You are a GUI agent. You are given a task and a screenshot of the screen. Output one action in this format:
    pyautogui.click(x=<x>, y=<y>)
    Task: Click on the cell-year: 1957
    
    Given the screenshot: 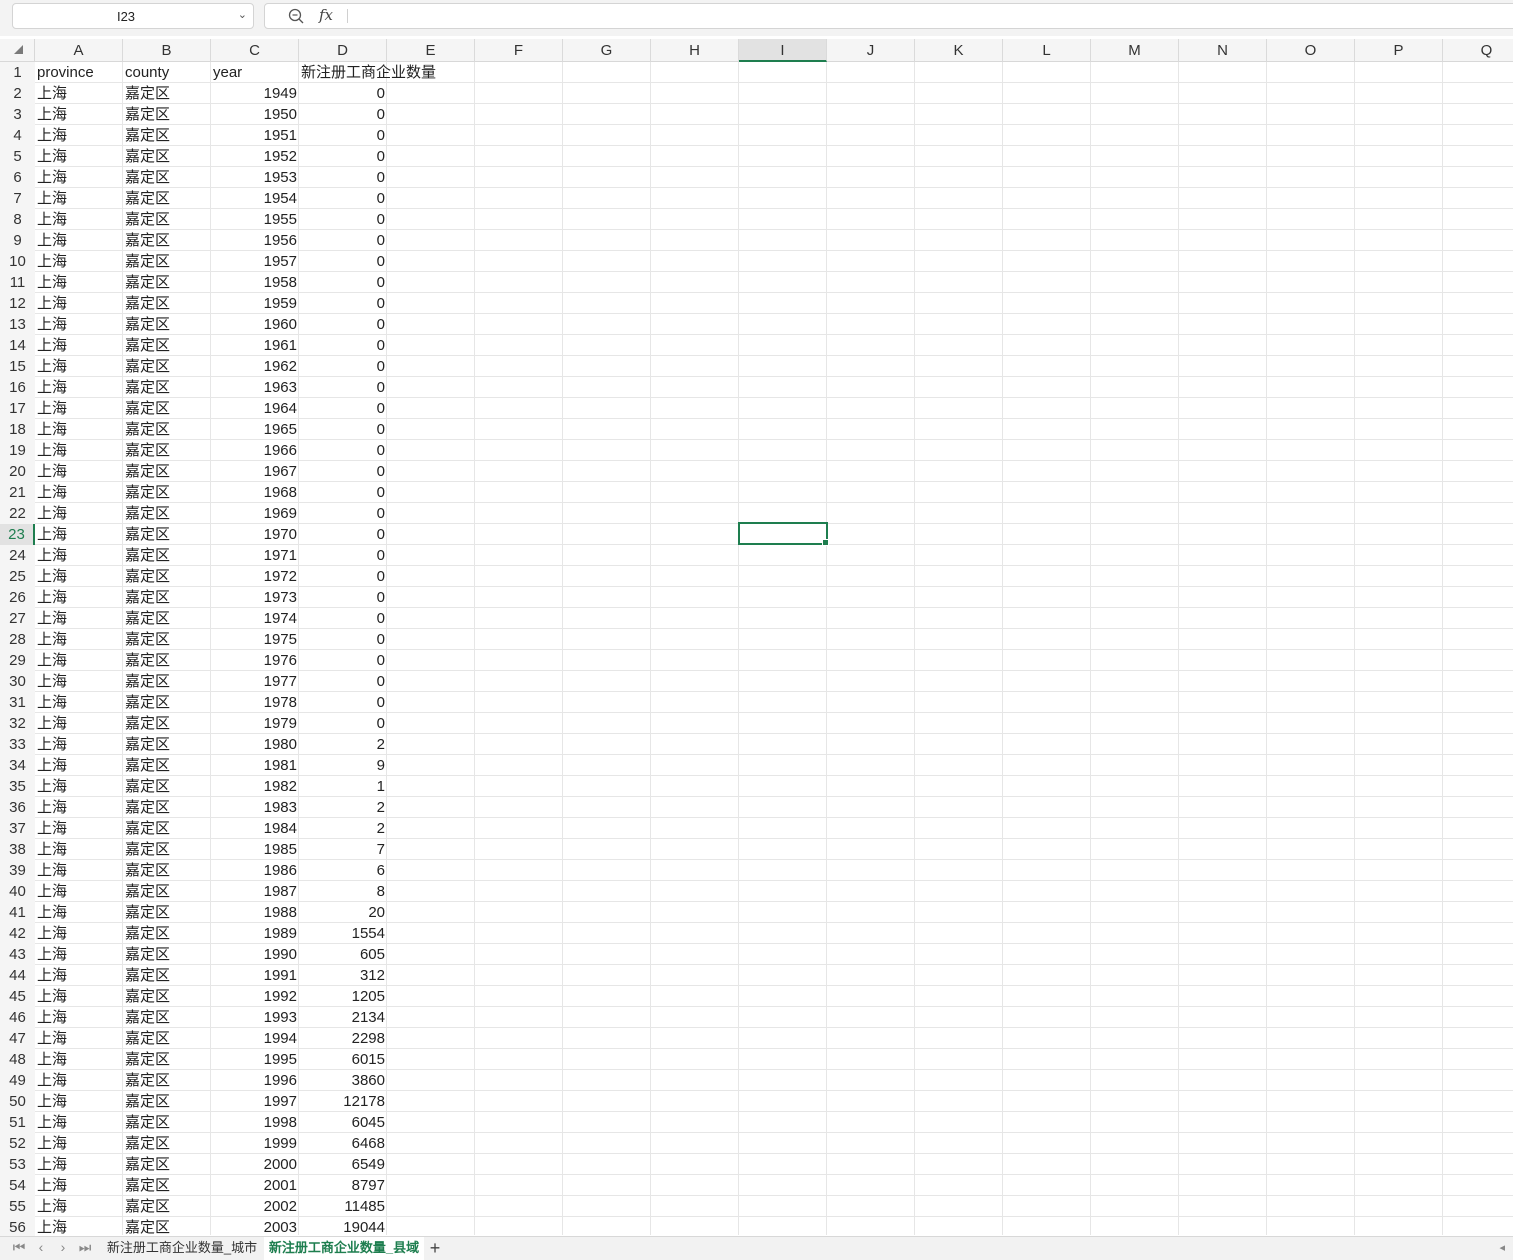 What is the action you would take?
    pyautogui.click(x=255, y=261)
    